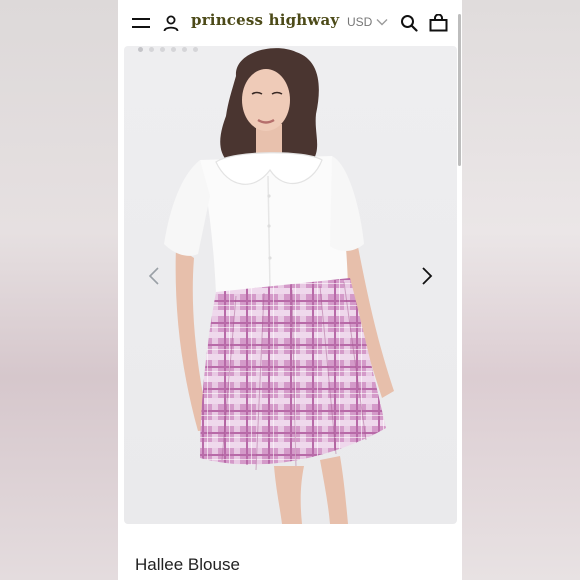 The image size is (580, 580). I want to click on carousel-dots, so click(168, 49).